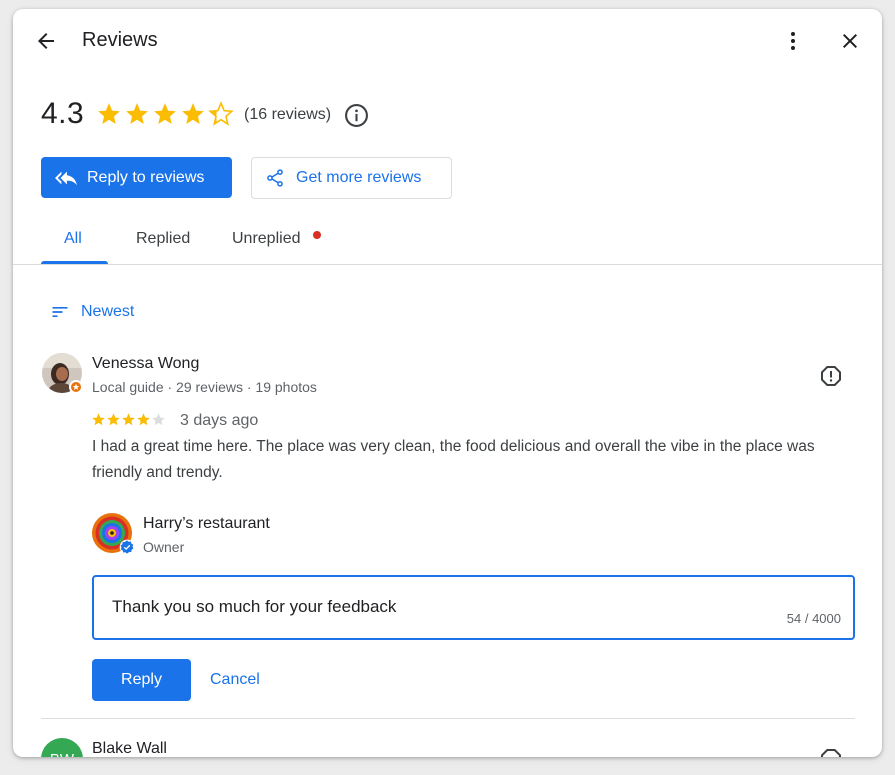 This screenshot has width=895, height=775. What do you see at coordinates (412, 607) in the screenshot?
I see `reply-input` at bounding box center [412, 607].